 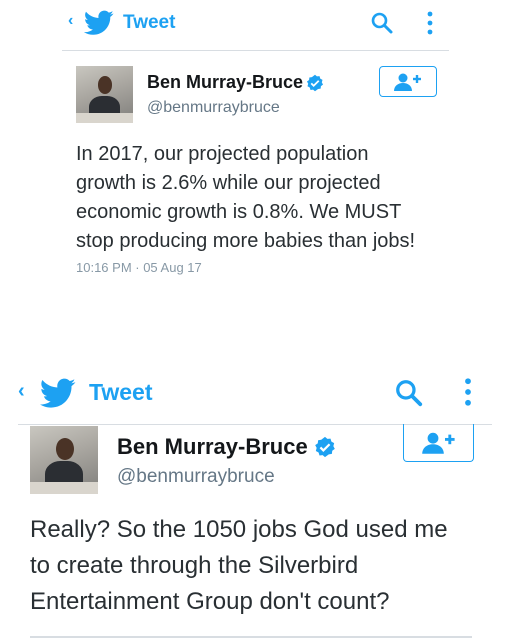 I want to click on header-divider, so click(x=255, y=50).